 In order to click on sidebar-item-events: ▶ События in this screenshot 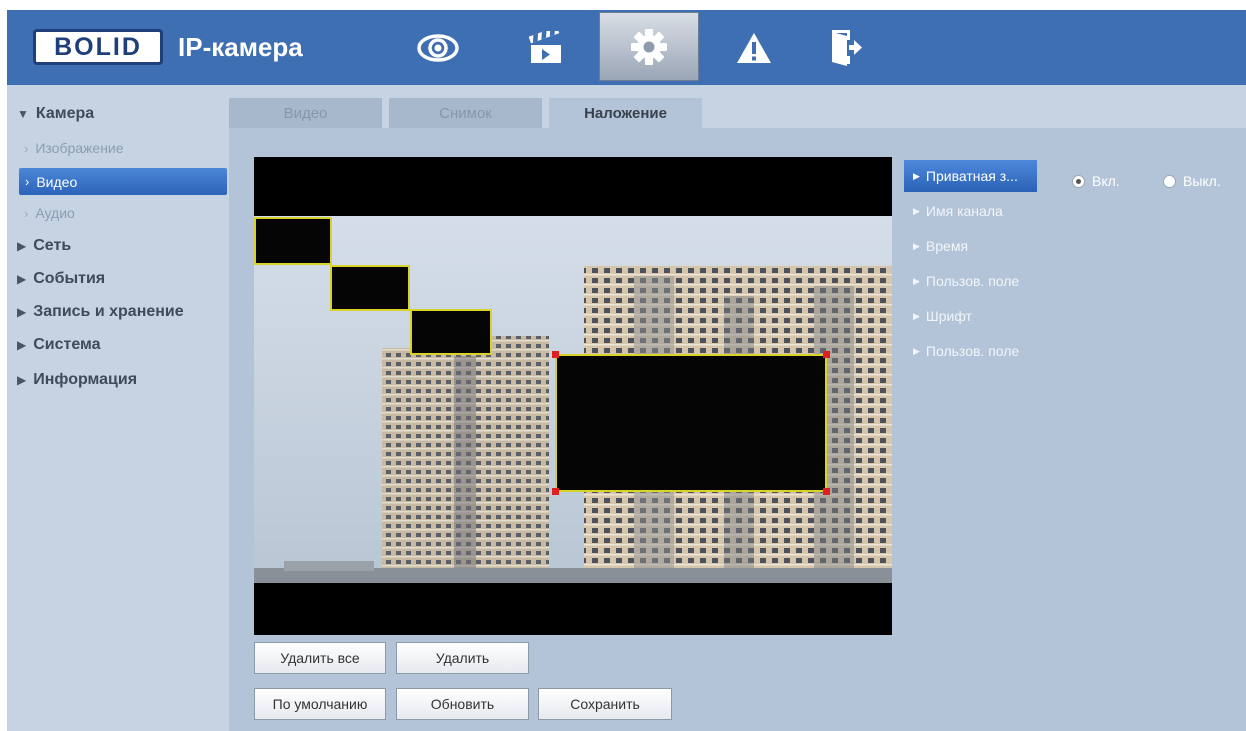, I will do `click(117, 279)`.